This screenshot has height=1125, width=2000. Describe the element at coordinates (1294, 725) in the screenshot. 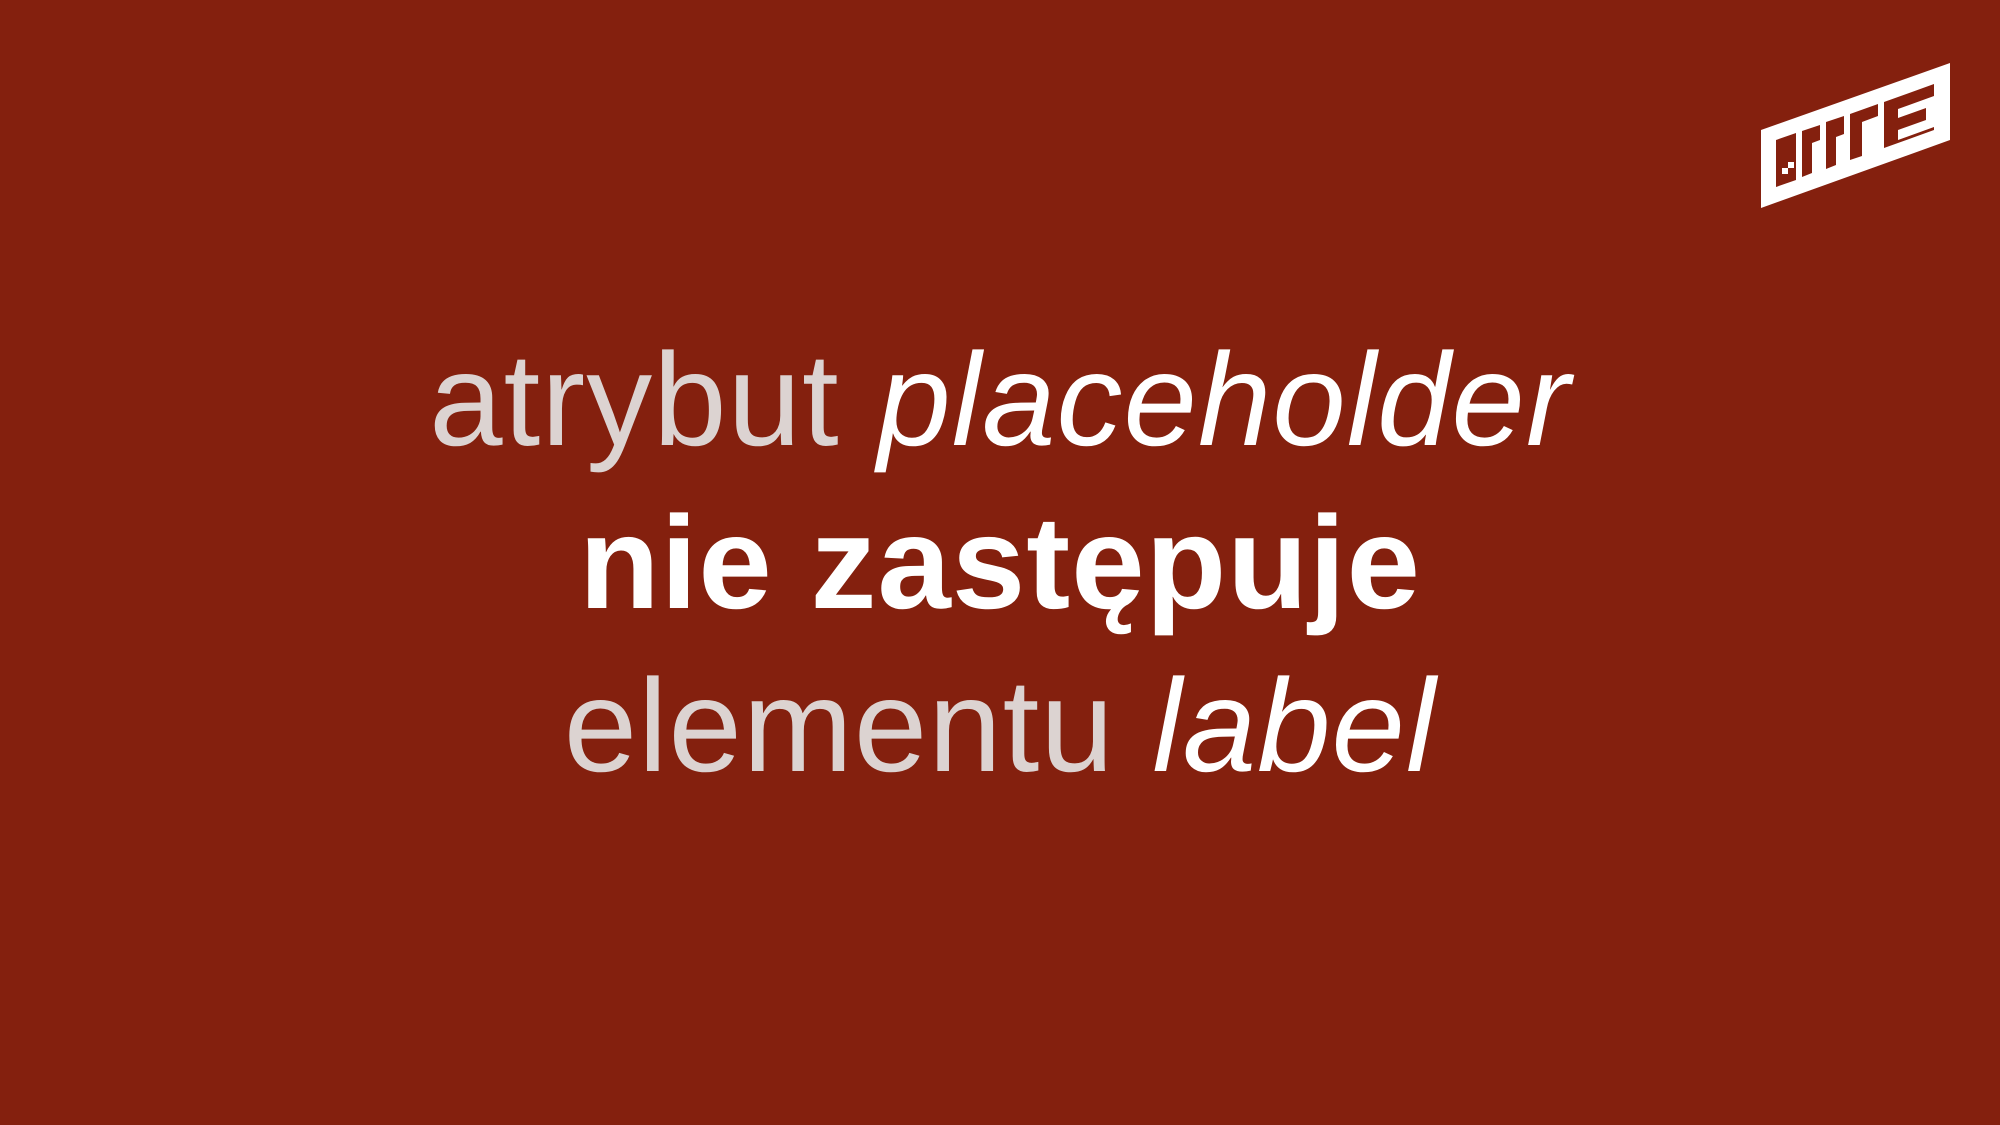

I see `label-element-term: label` at that location.